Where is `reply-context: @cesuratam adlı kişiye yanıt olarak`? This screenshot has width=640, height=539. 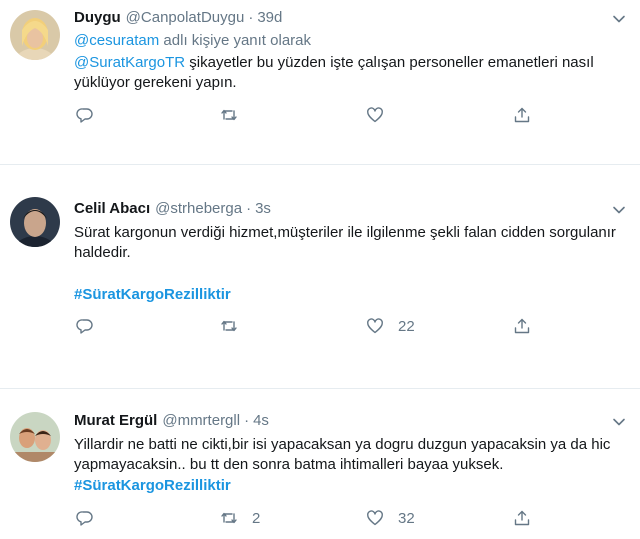 reply-context: @cesuratam adlı kişiye yanıt olarak is located at coordinates (192, 41).